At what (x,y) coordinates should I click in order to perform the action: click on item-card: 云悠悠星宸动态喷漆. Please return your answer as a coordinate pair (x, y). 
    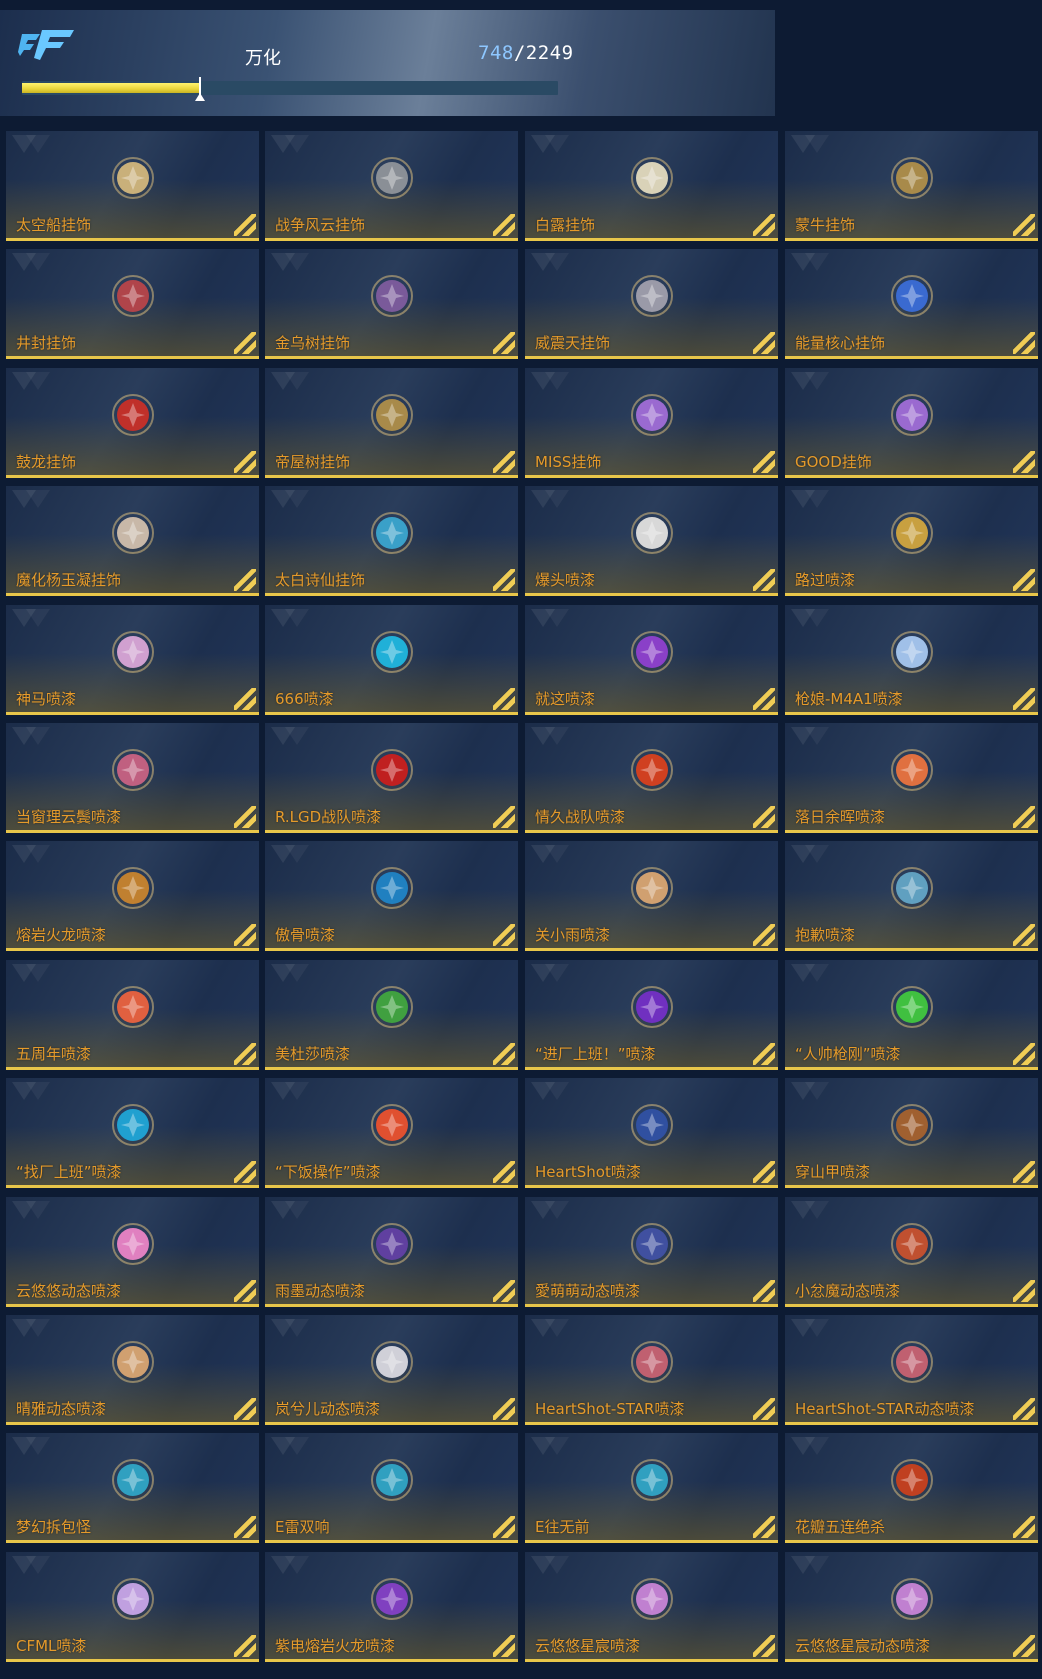
    Looking at the image, I should click on (911, 1607).